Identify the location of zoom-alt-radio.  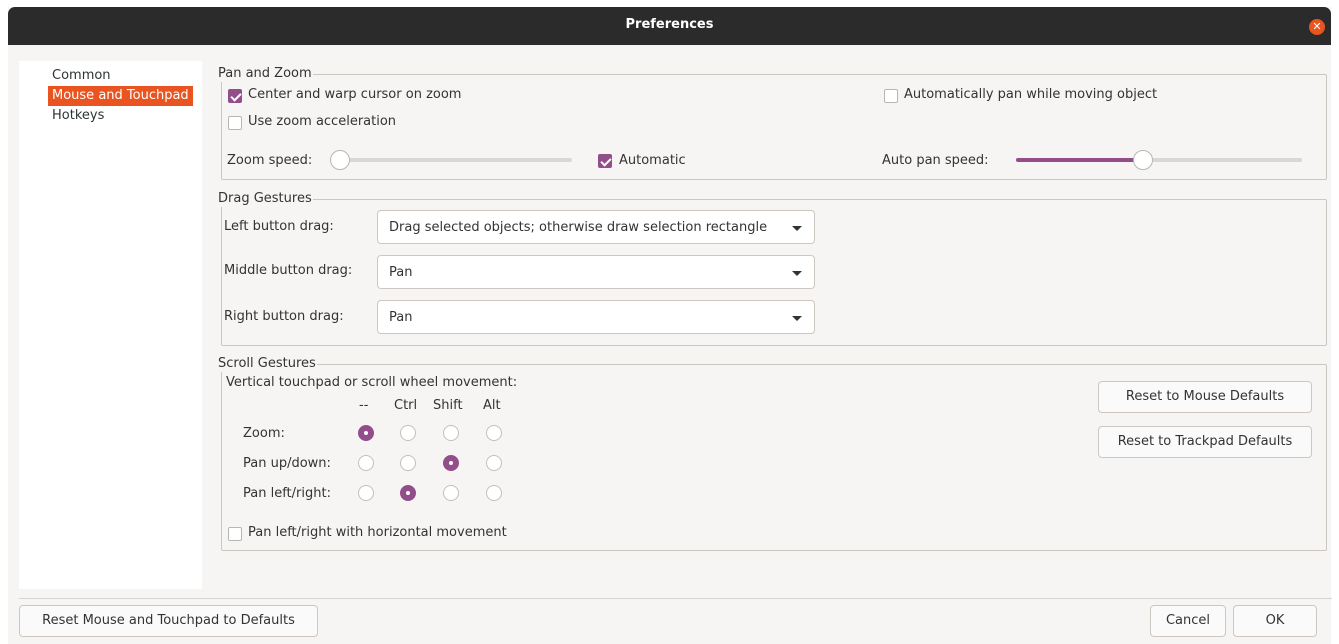
(494, 433).